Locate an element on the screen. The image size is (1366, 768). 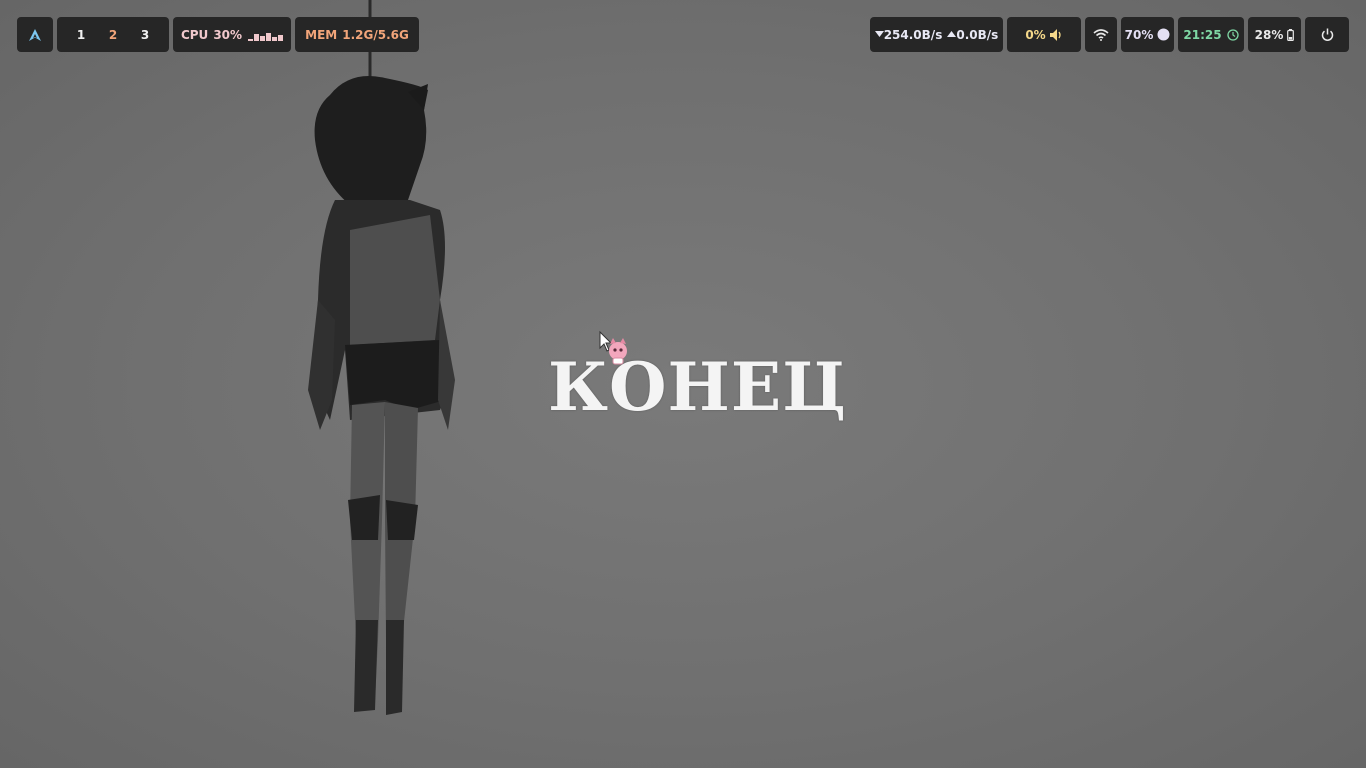
workspace-1-button: 1 is located at coordinates (81, 35).